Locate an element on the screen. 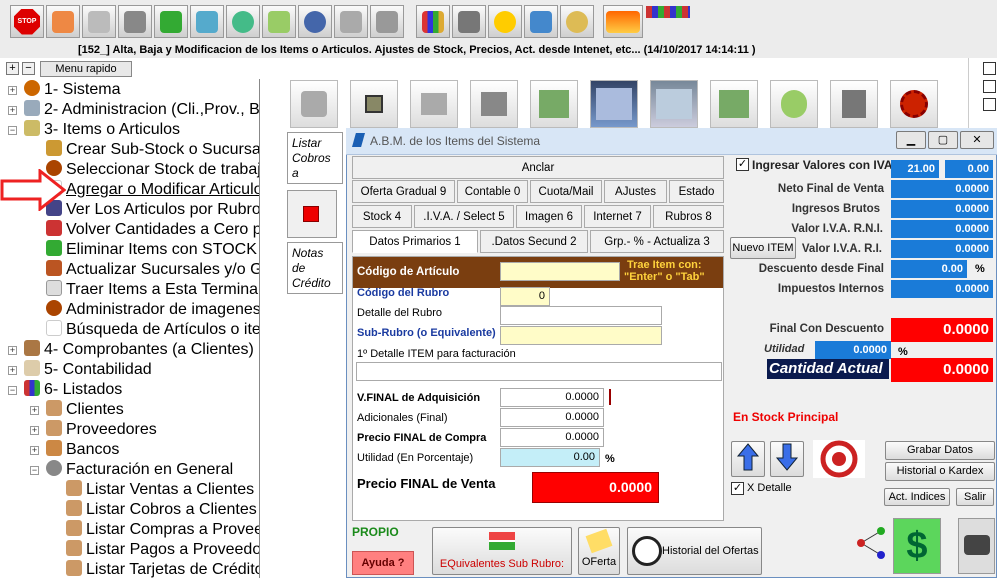  tree-item-listar-ventas: Listar Ventas a Clientes is located at coordinates (160, 490).